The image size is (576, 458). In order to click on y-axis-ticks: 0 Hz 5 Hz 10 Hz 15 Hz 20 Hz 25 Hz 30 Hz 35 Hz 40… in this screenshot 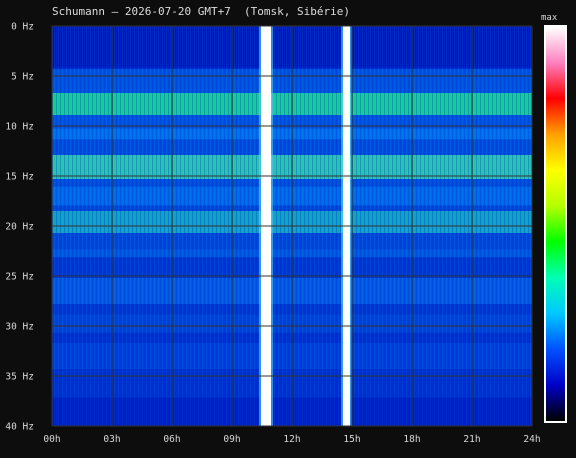, I will do `click(19, 227)`.